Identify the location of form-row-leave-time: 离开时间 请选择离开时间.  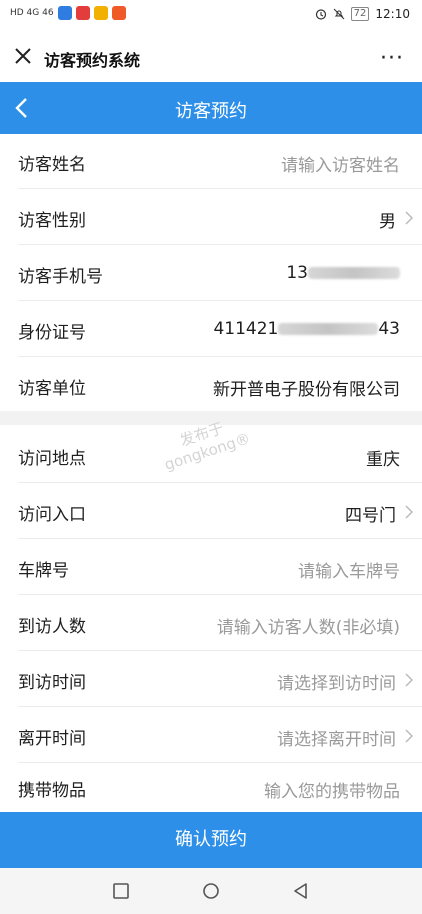
(211, 735).